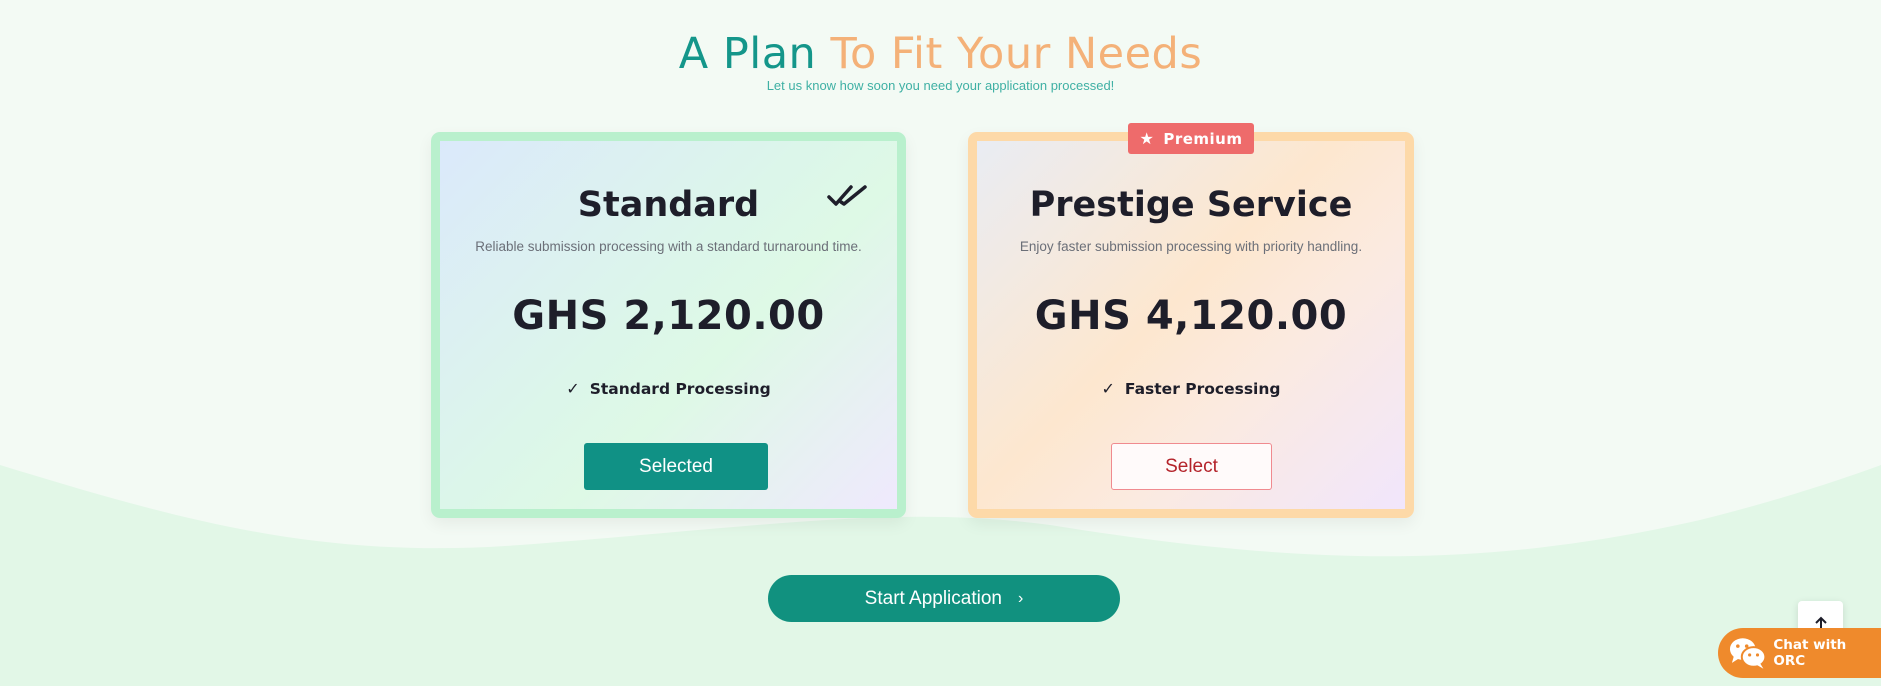 The height and width of the screenshot is (686, 1881). What do you see at coordinates (668, 316) in the screenshot?
I see `plan-price: GHS 2,120.00` at bounding box center [668, 316].